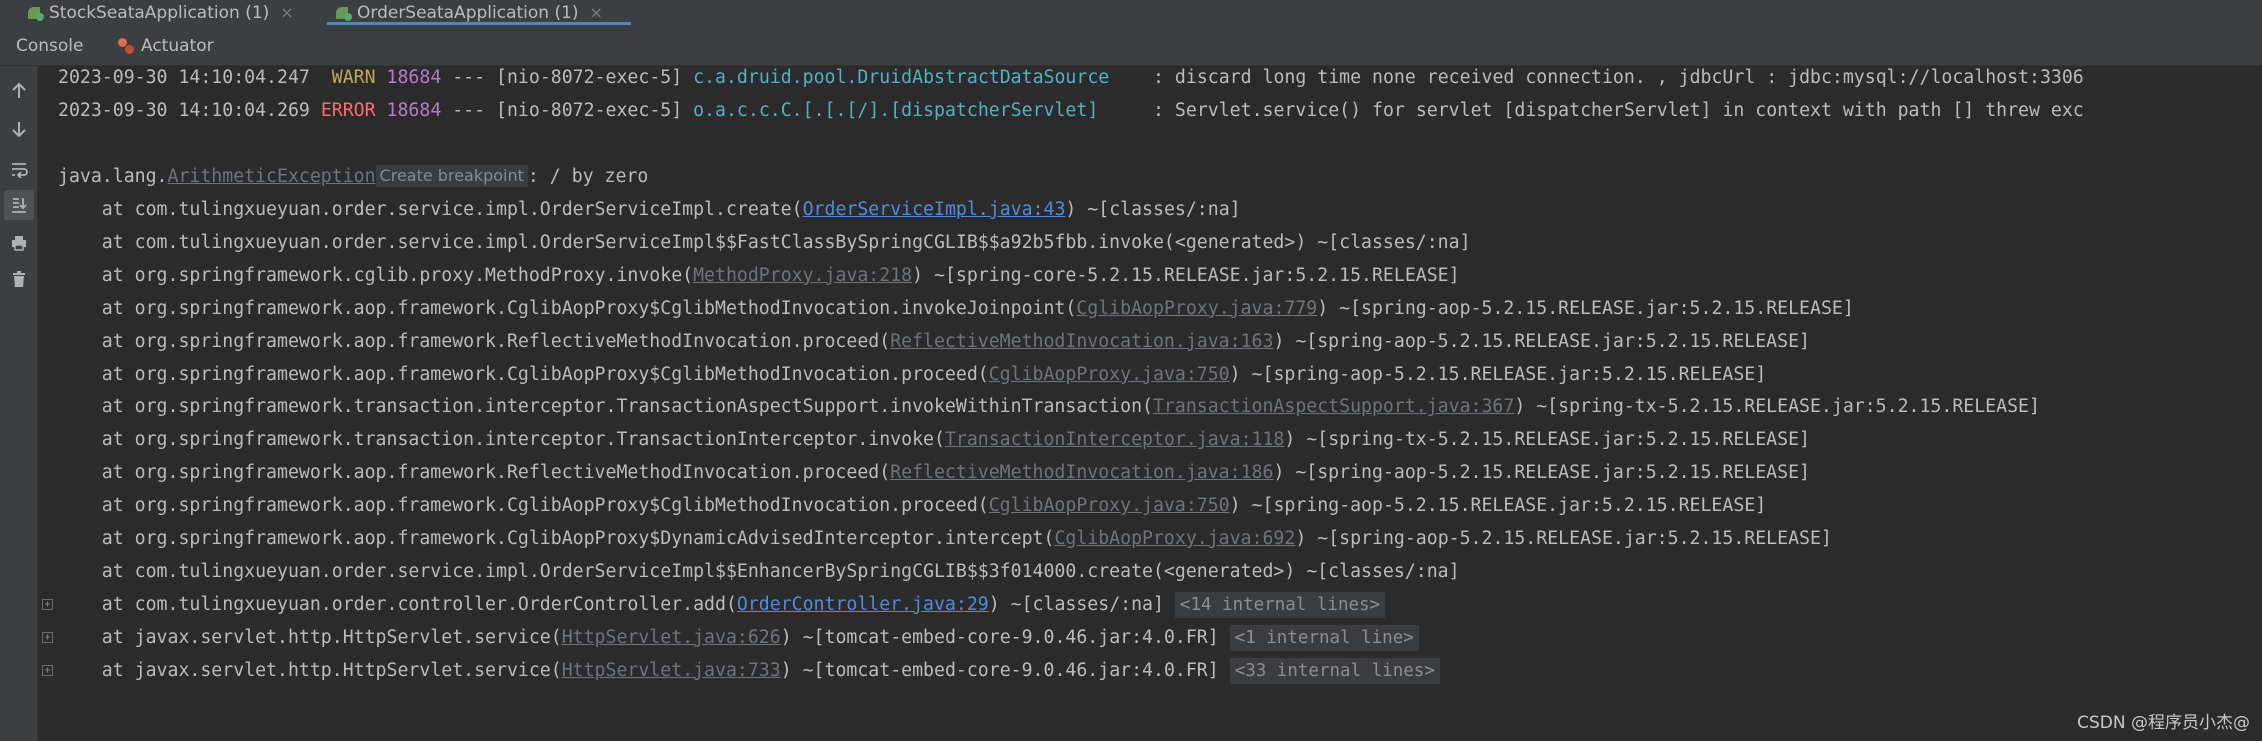 The image size is (2262, 741). I want to click on log-logger: c.a.druid.pool.DruidAbstractDataSource, so click(912, 77).